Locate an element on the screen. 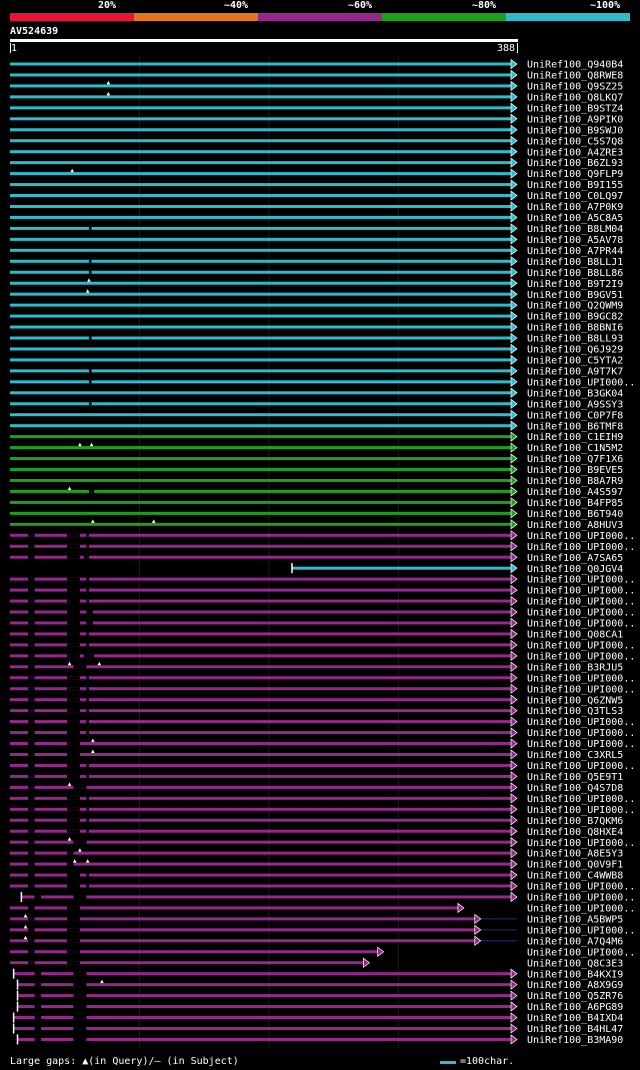 Image resolution: width=640 pixels, height=1070 pixels. hit-label: UniRef100_Q0V9F1 is located at coordinates (575, 865).